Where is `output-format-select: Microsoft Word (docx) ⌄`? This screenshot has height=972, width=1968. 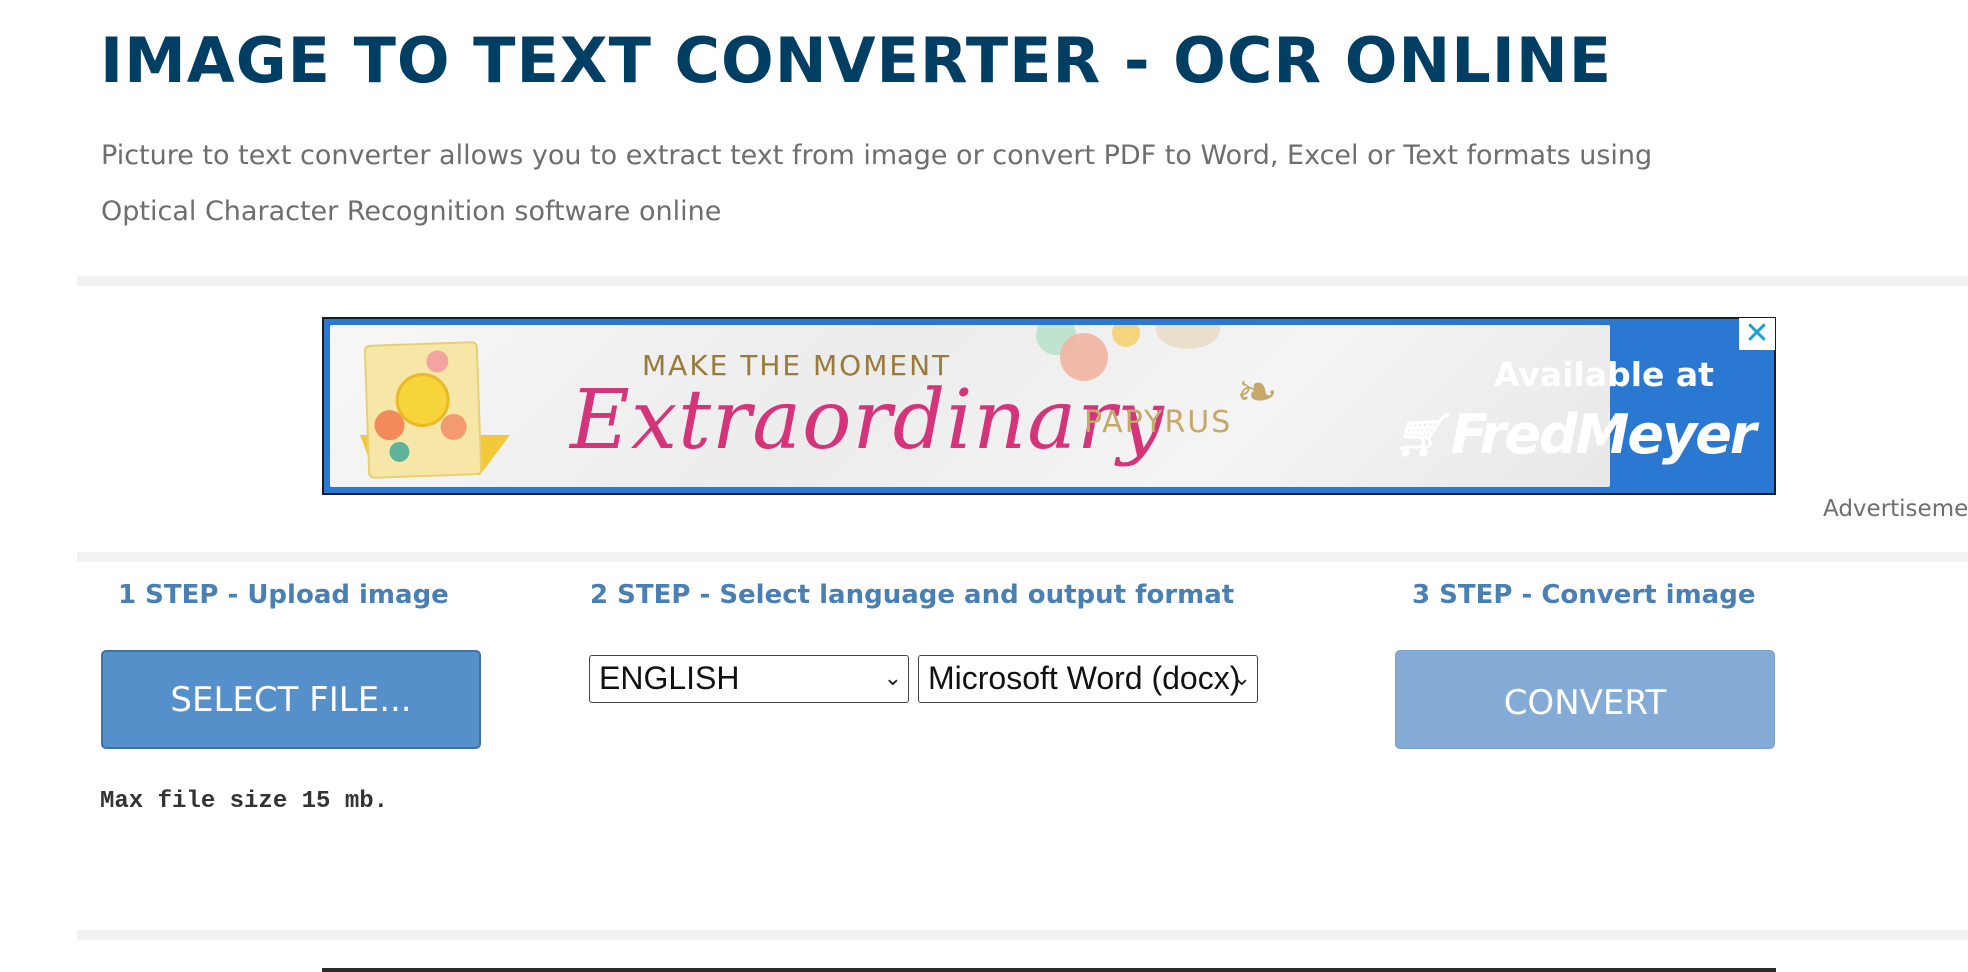
output-format-select: Microsoft Word (docx) ⌄ is located at coordinates (1088, 679).